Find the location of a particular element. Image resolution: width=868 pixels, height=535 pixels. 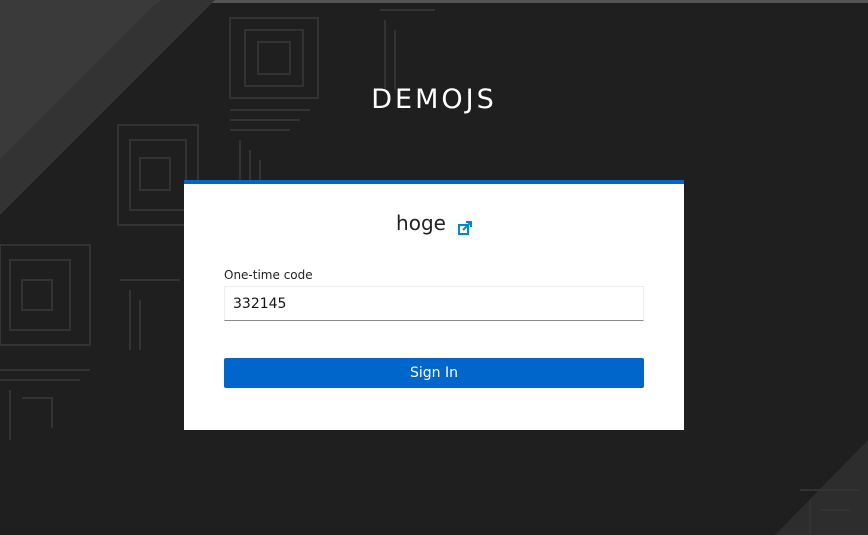

attempted-username-row: hoge is located at coordinates (434, 223).